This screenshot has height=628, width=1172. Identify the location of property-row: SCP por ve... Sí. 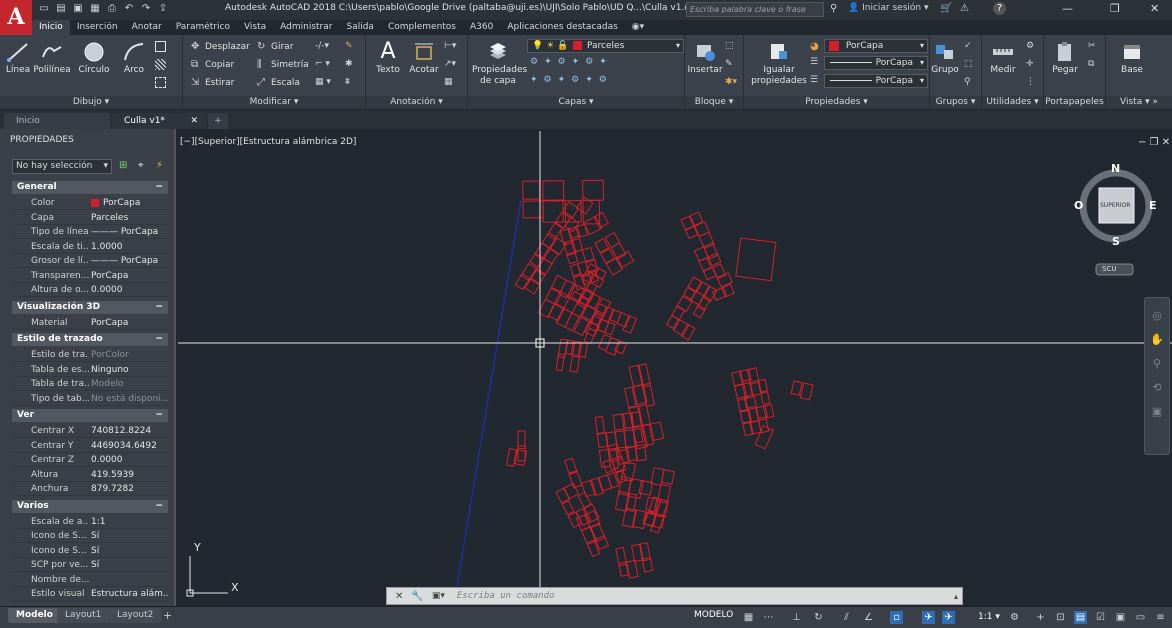
(90, 565).